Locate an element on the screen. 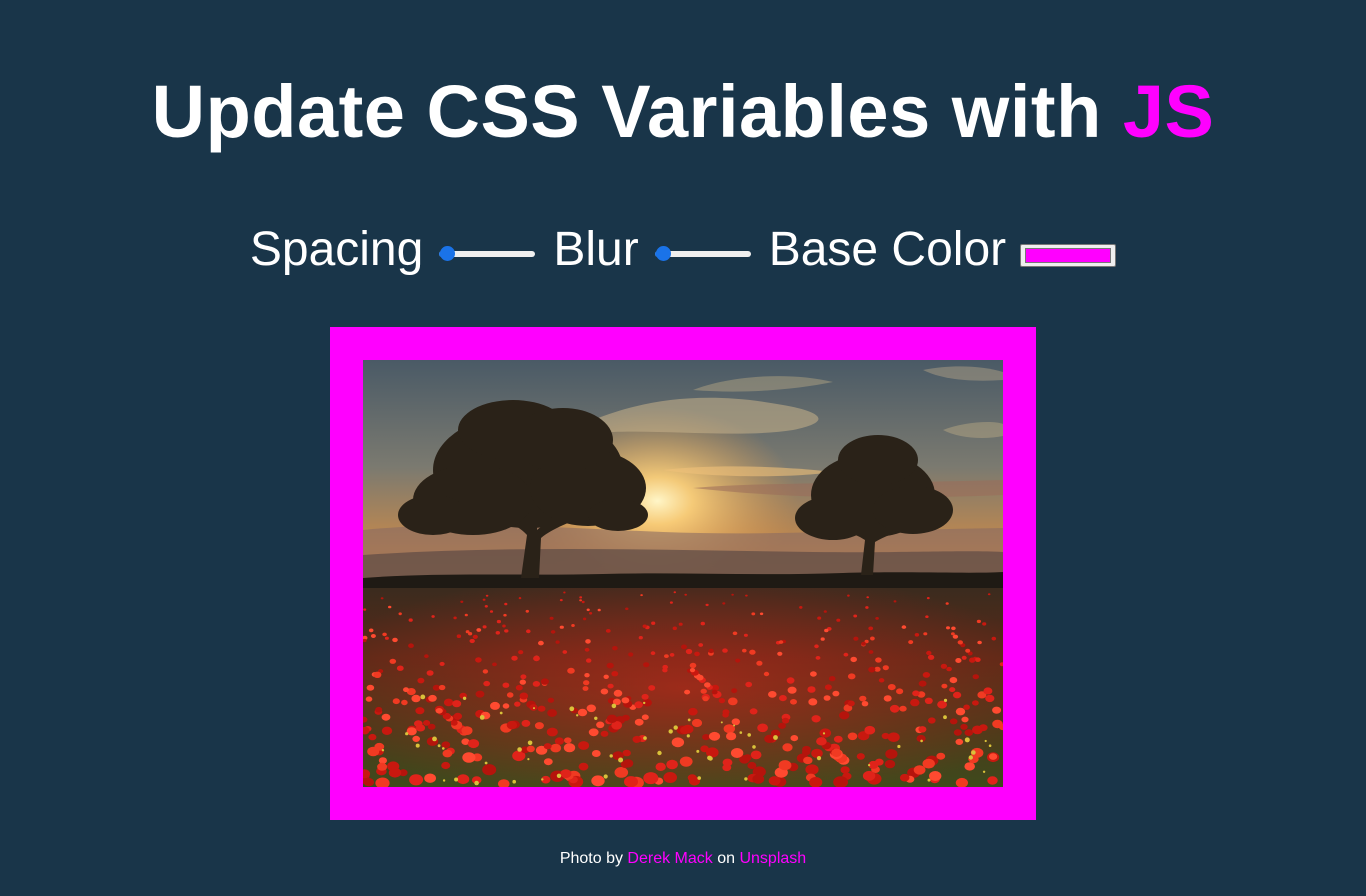 The width and height of the screenshot is (1366, 896). base-color-picker is located at coordinates (1068, 255).